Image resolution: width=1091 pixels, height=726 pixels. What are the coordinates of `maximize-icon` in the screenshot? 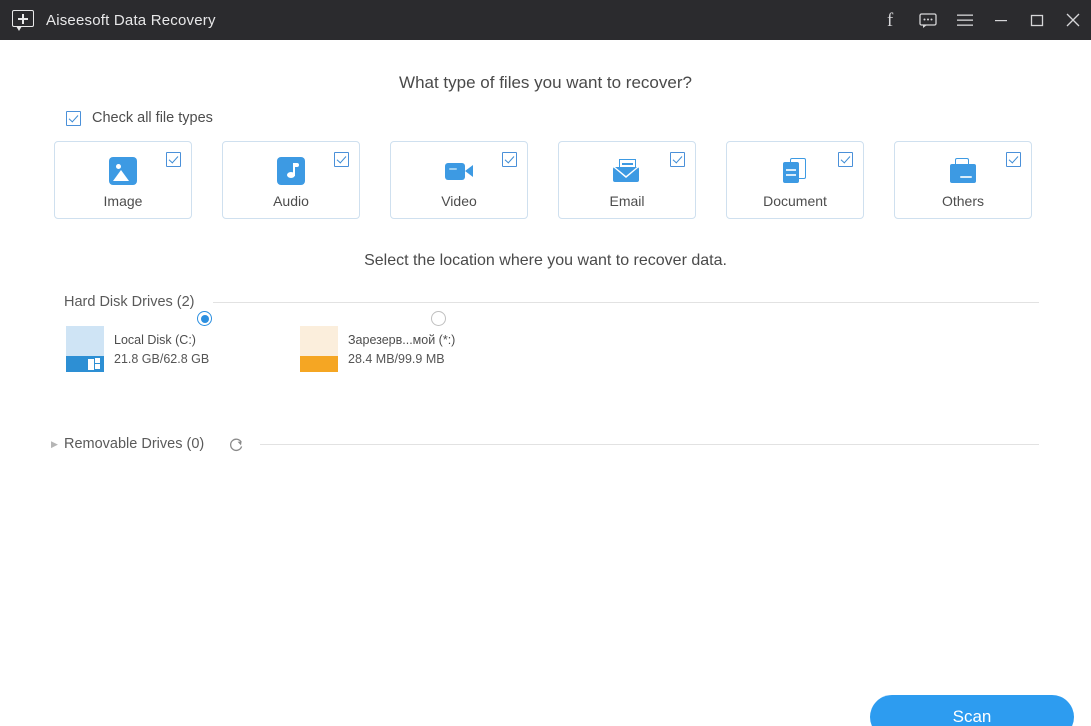 It's located at (1037, 20).